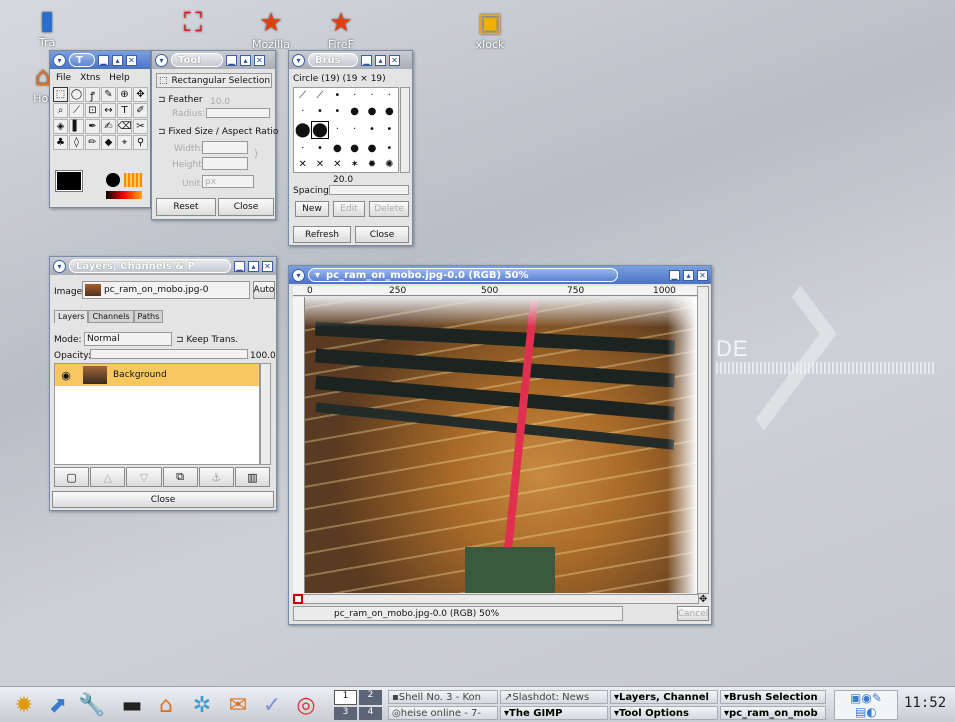  Describe the element at coordinates (871, 712) in the screenshot. I see `tray-status-icon: ◐` at that location.